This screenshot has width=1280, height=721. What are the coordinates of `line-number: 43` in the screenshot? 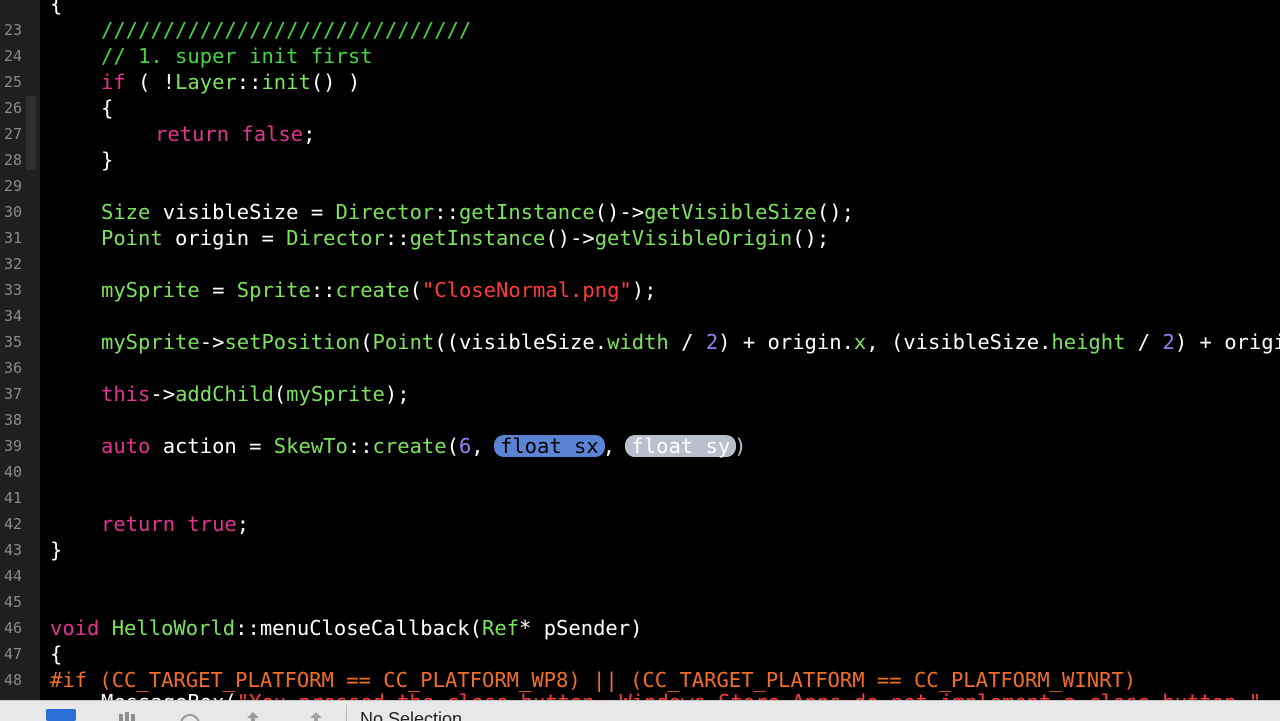 It's located at (12, 550).